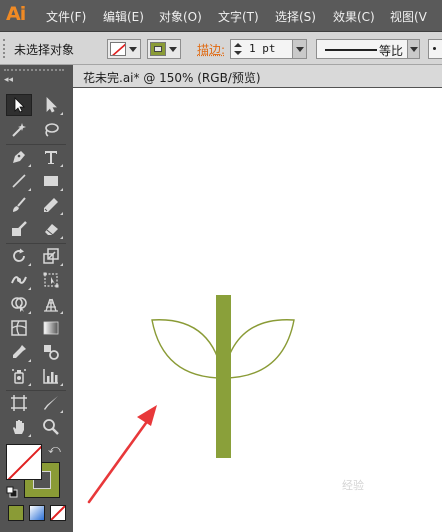 This screenshot has width=442, height=532. What do you see at coordinates (354, 16) in the screenshot?
I see `menu-effect: 效果(C)` at bounding box center [354, 16].